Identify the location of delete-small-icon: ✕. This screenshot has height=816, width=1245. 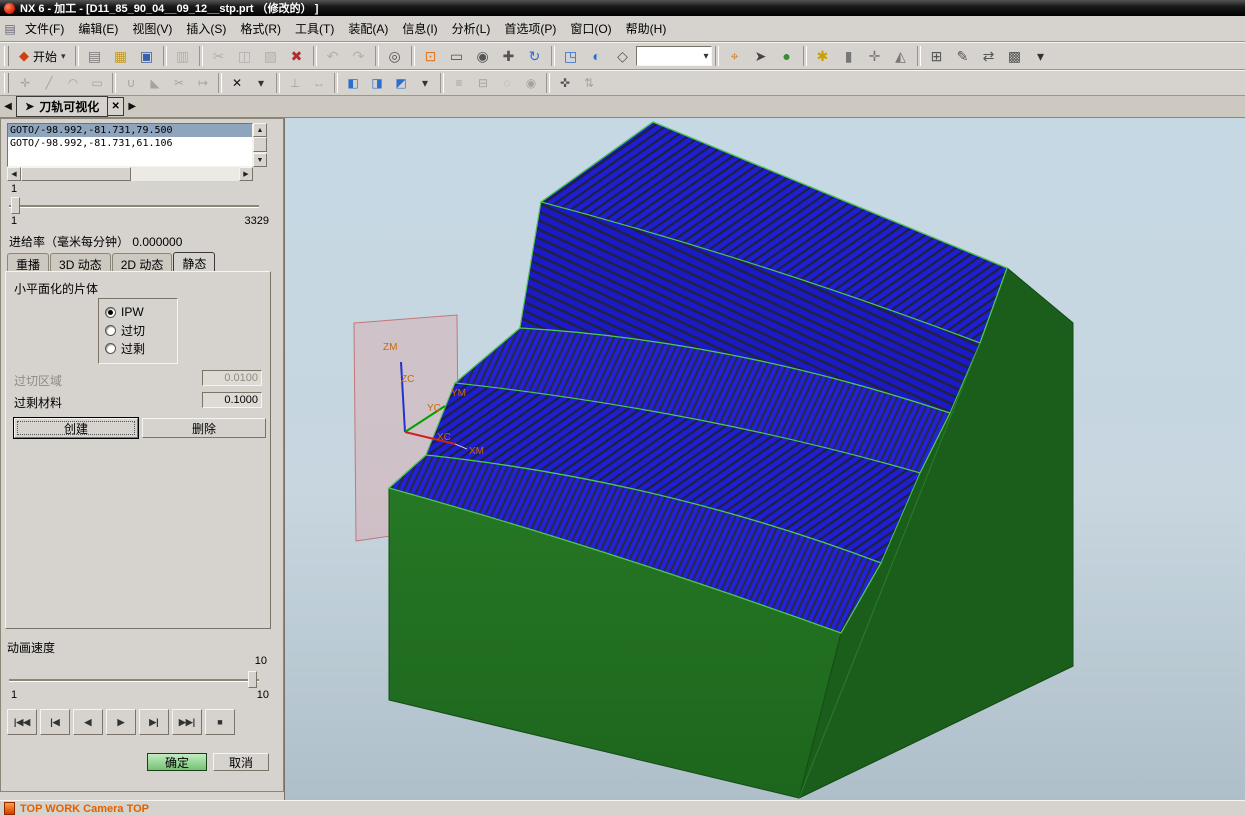
(237, 83).